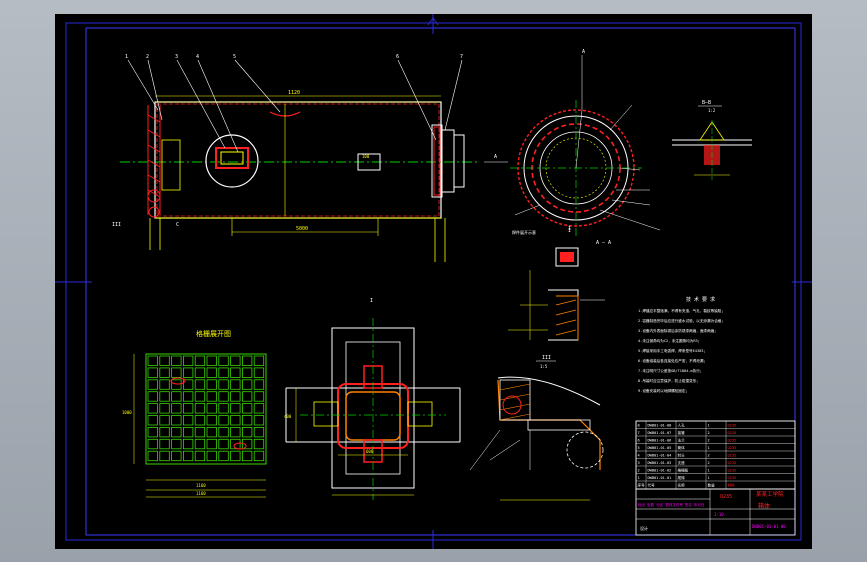 This screenshot has height=562, width=867. Describe the element at coordinates (660, 456) in the screenshot. I see `table-cell: DWB01-01-04` at that location.